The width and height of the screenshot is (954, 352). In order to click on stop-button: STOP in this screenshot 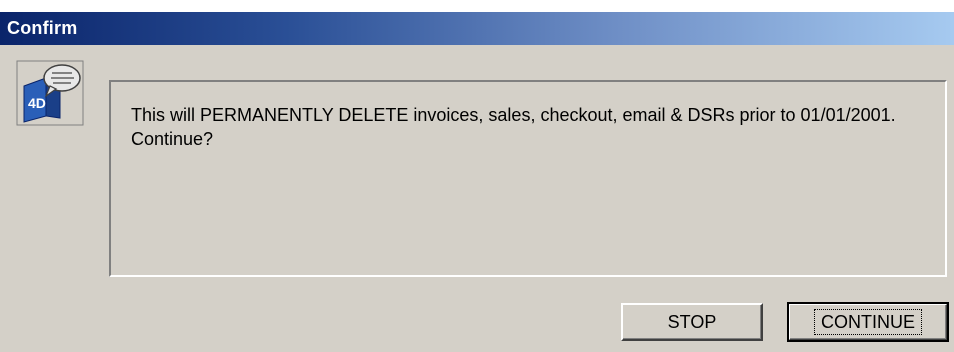, I will do `click(692, 322)`.